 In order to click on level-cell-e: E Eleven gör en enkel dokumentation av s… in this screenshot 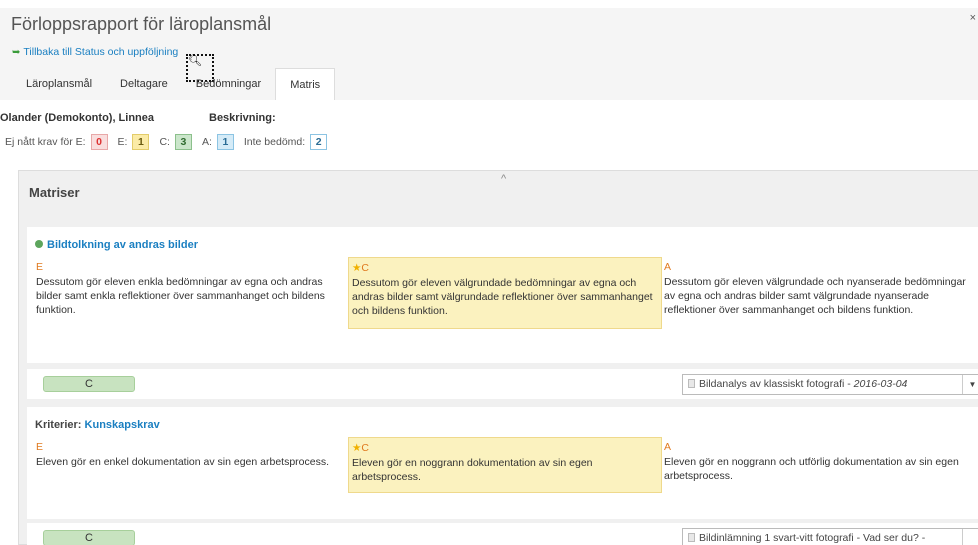, I will do `click(192, 454)`.